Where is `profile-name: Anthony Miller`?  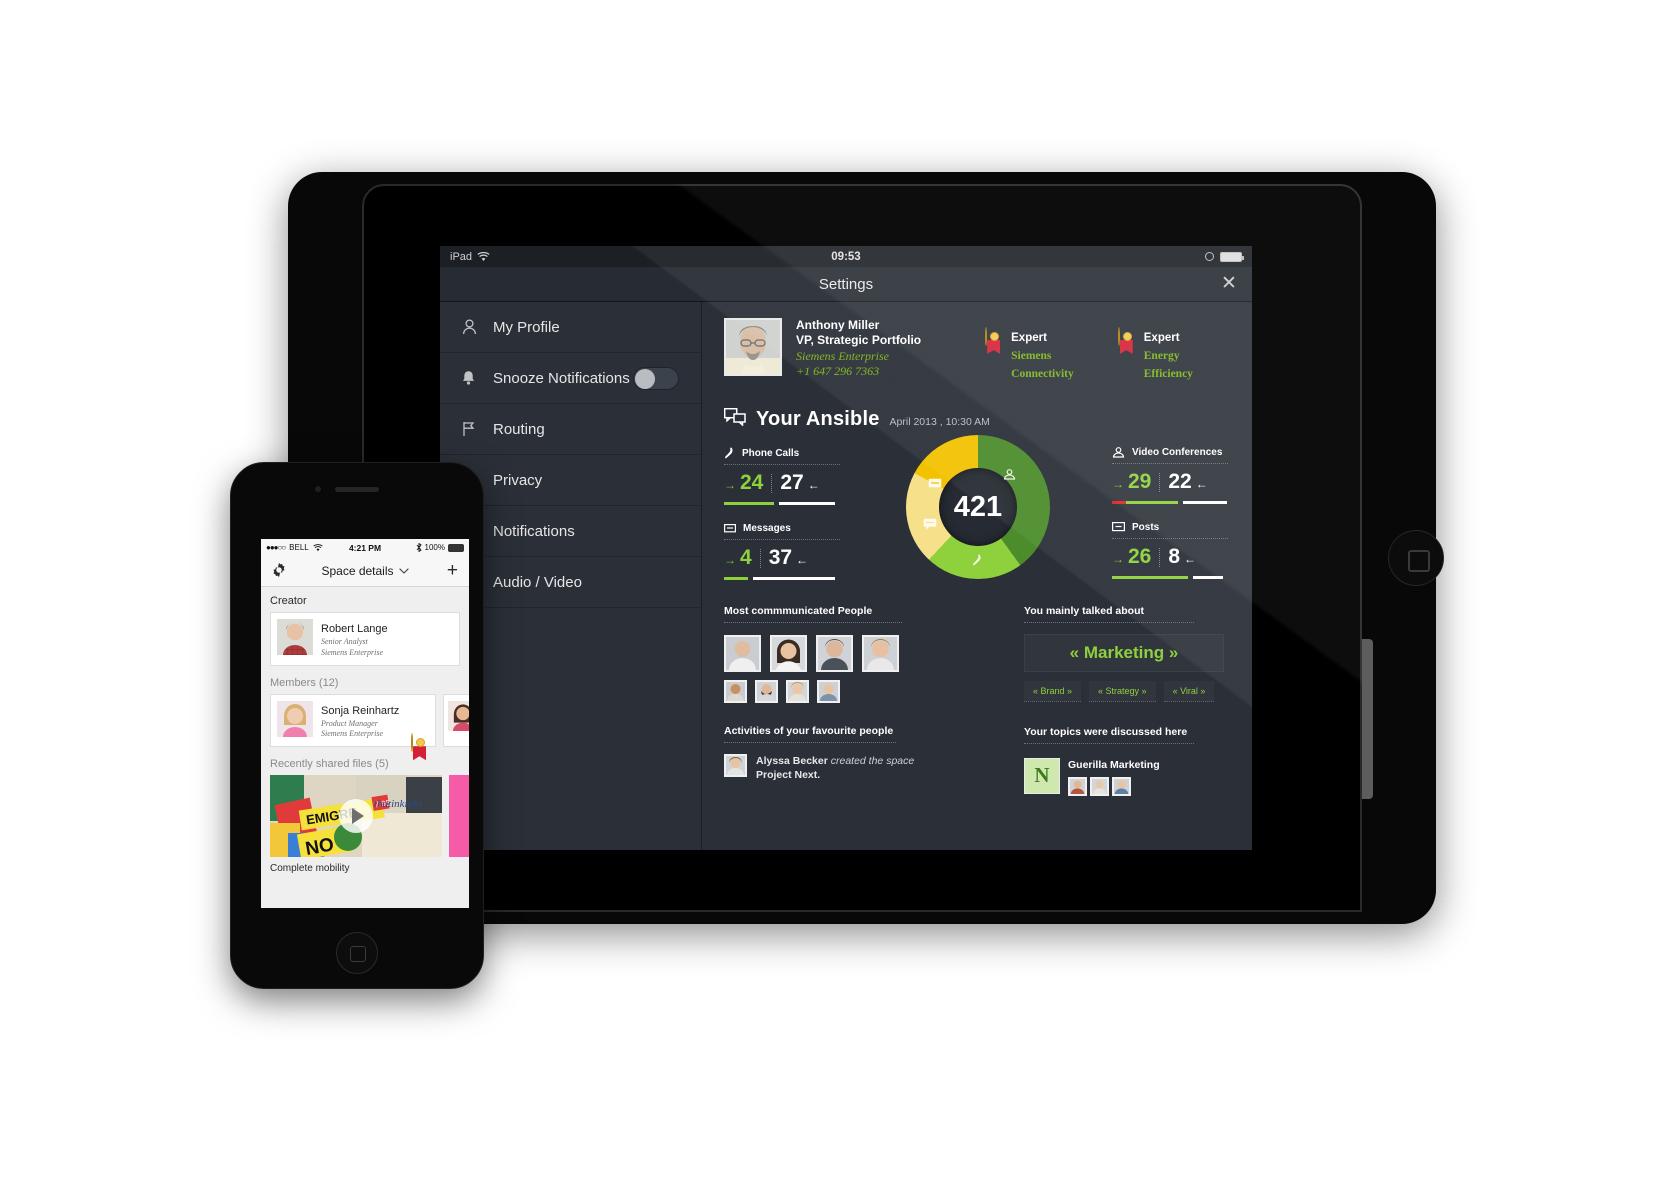 profile-name: Anthony Miller is located at coordinates (838, 325).